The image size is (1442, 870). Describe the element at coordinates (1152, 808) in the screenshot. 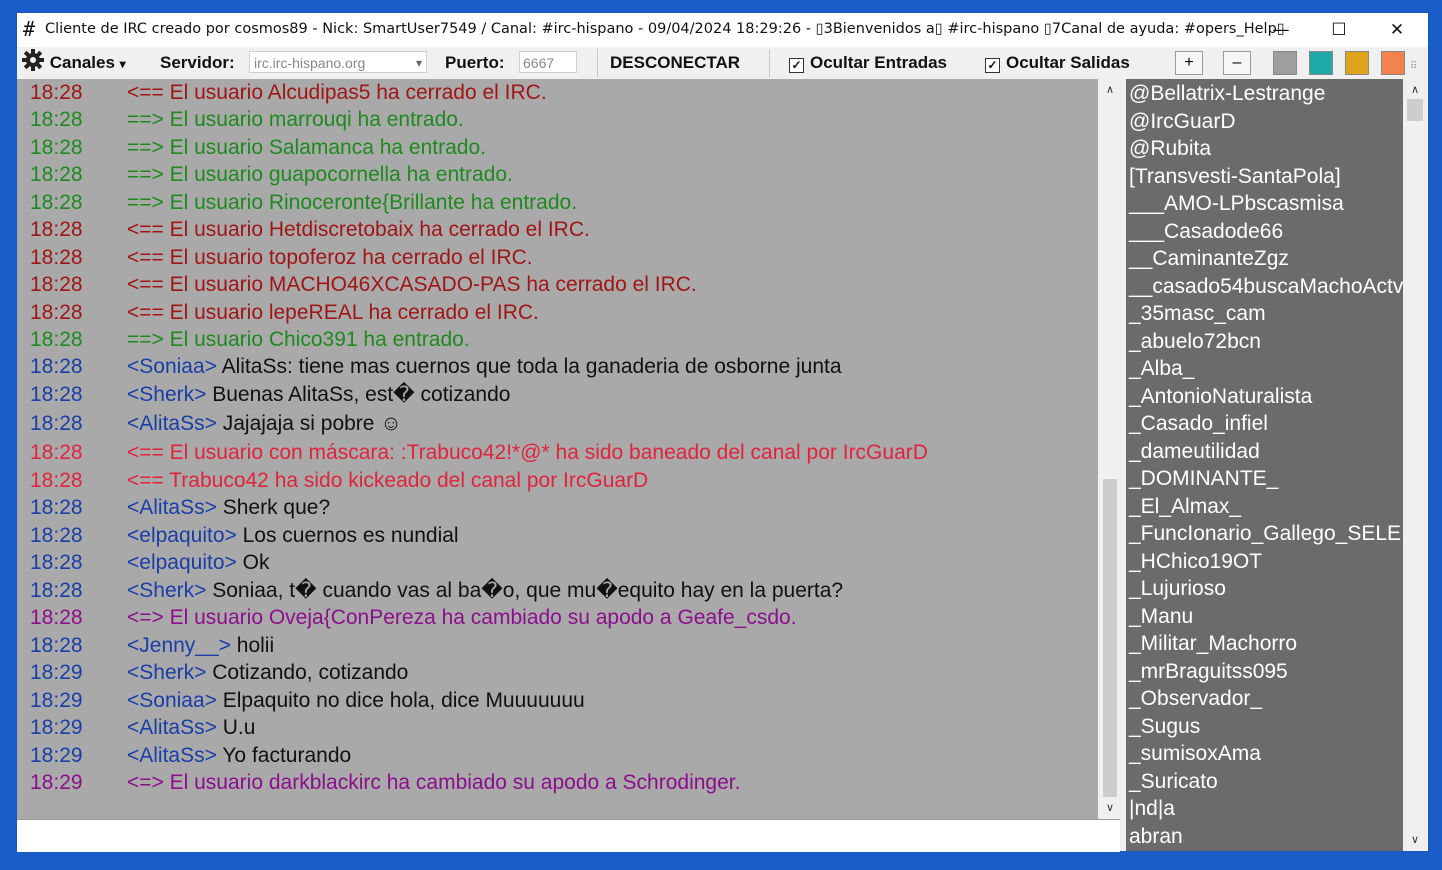

I see `user-list-item: |nd|a` at that location.